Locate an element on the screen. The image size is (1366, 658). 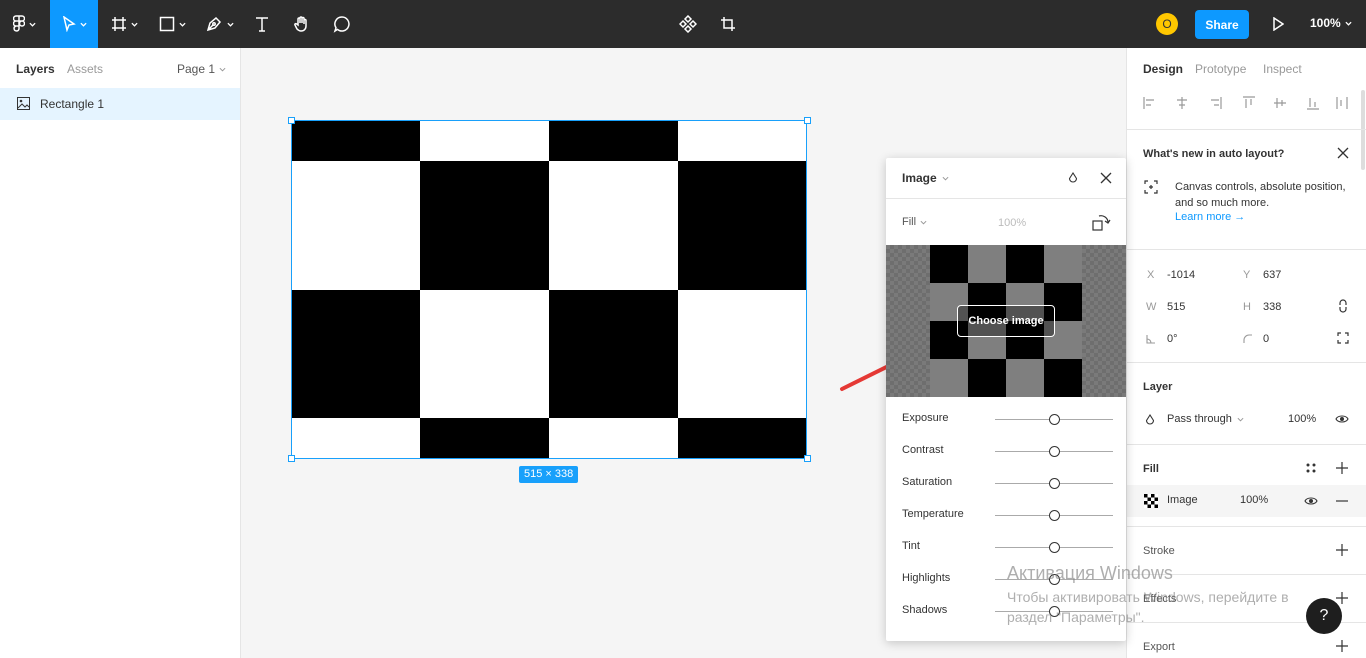
resize-handle-bottom-right is located at coordinates (807, 458).